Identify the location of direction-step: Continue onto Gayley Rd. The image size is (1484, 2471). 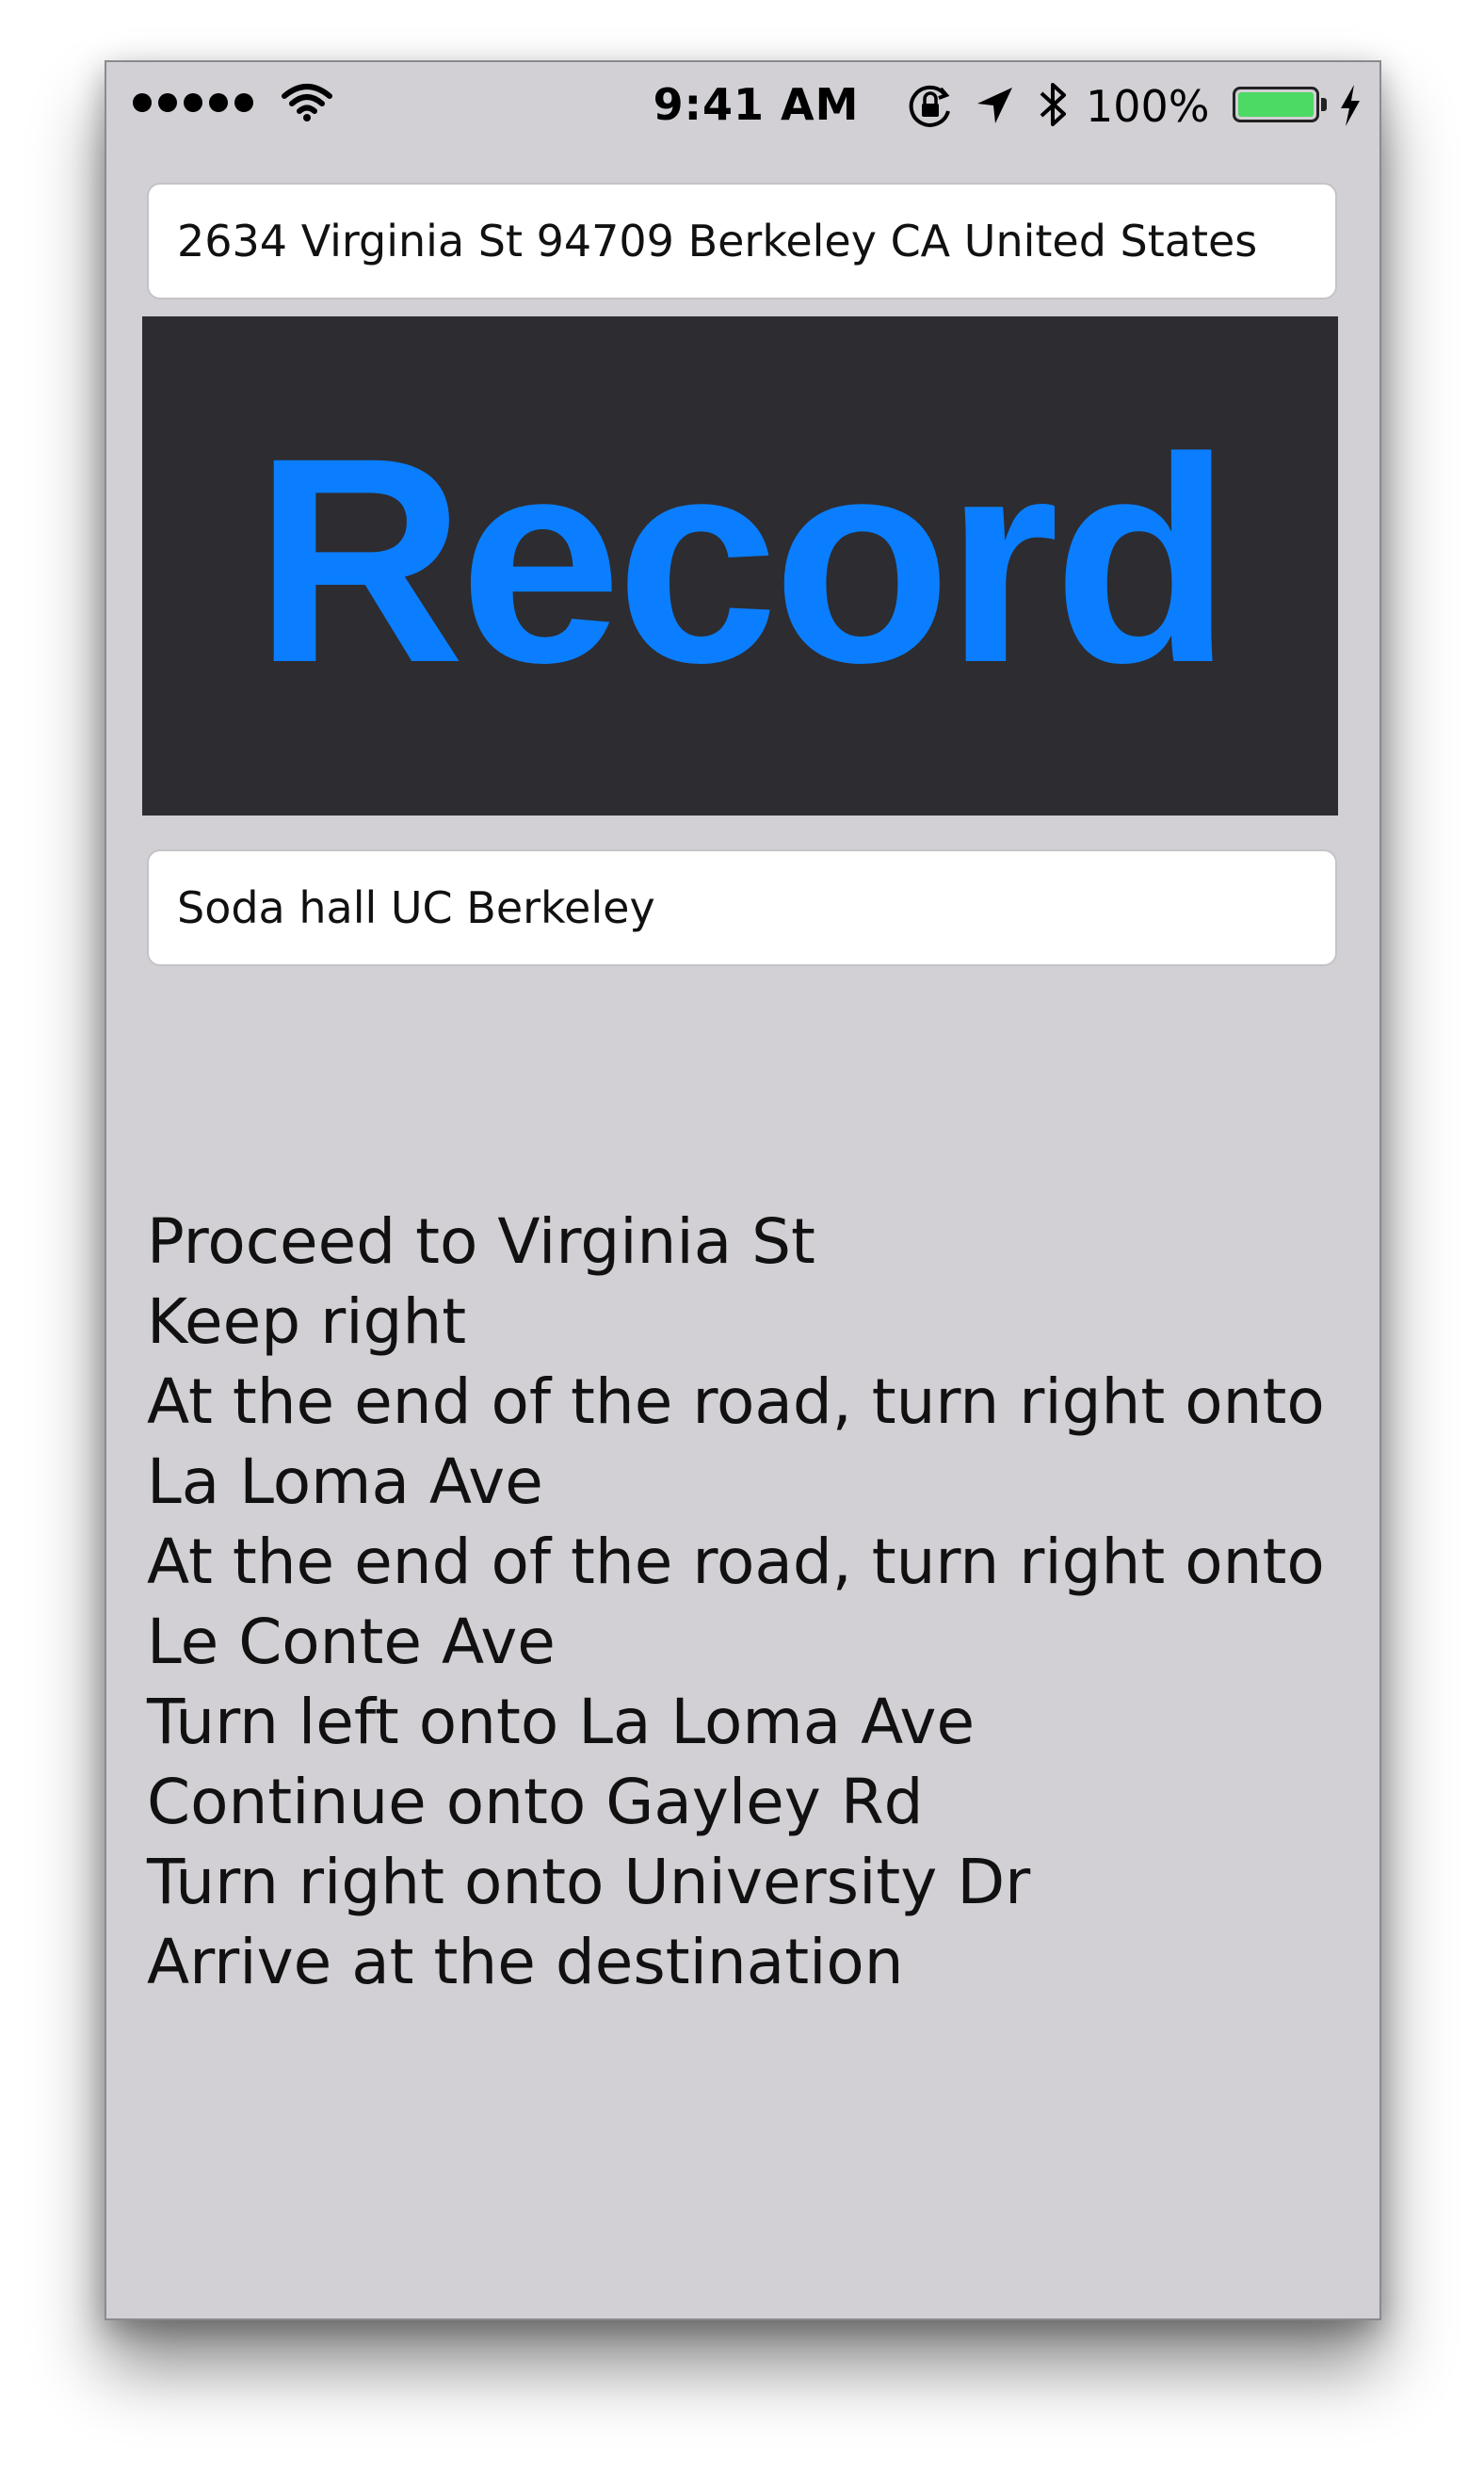
(535, 1802).